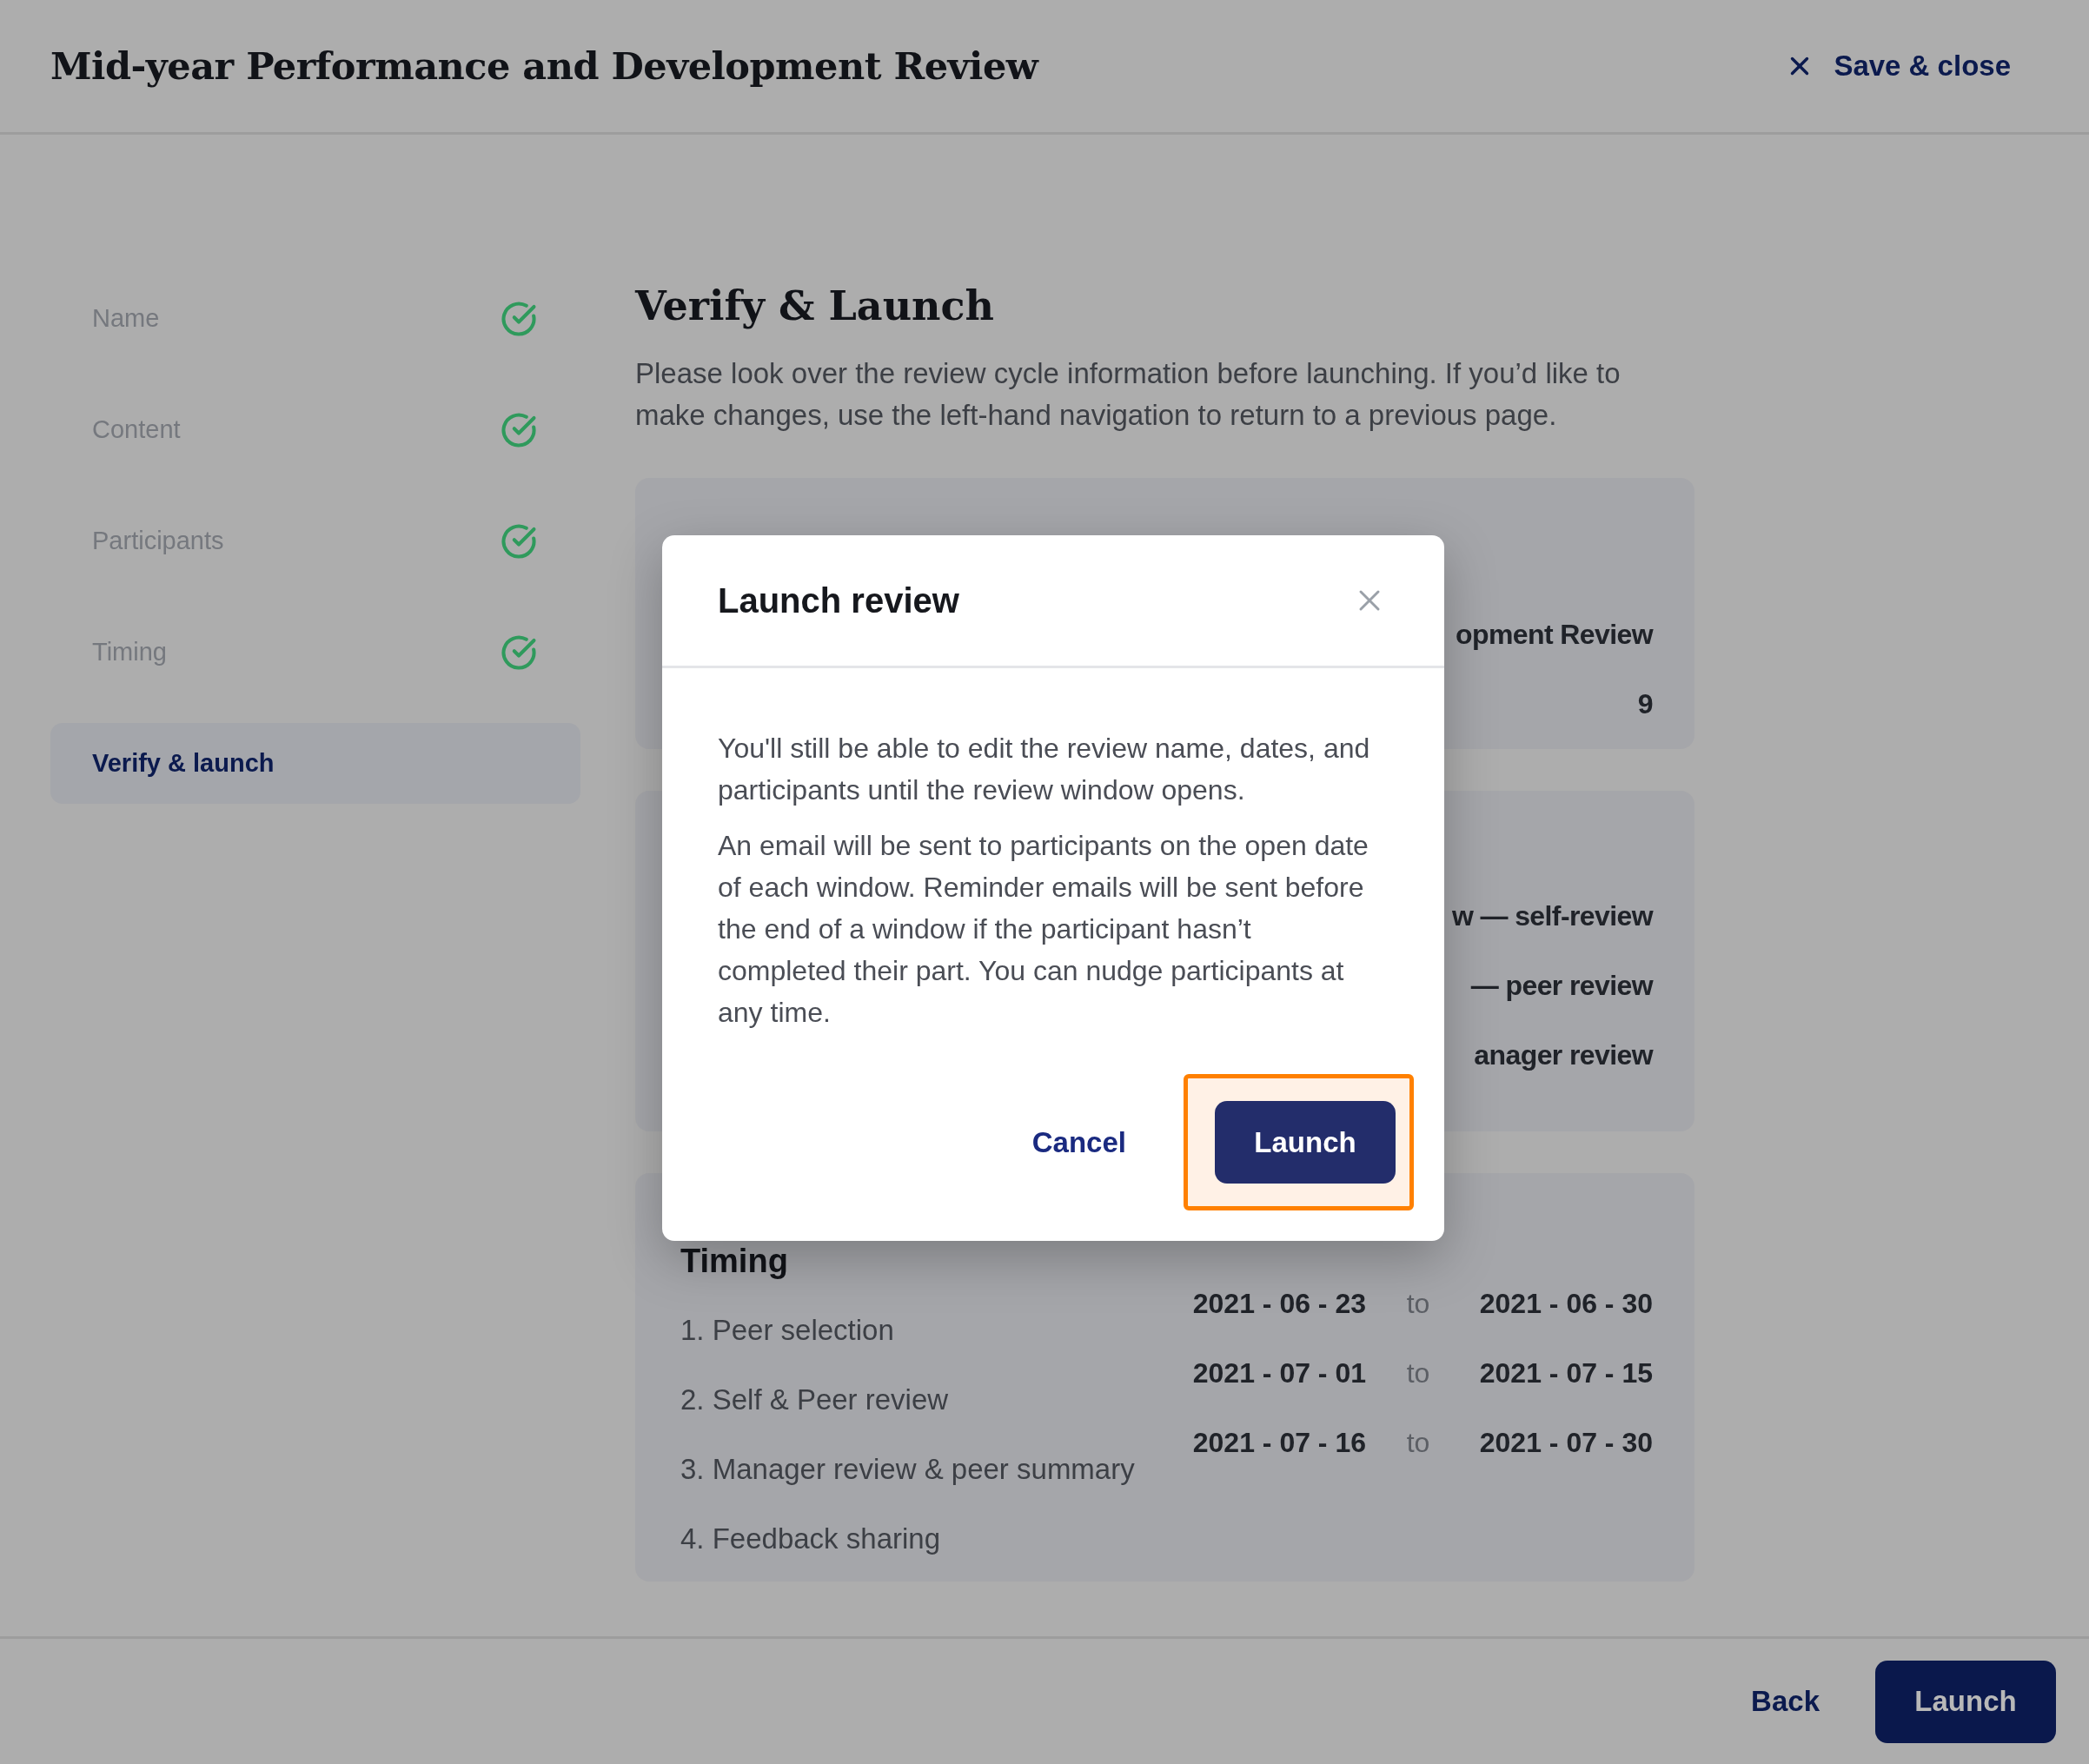 This screenshot has height=1764, width=2089. Describe the element at coordinates (1565, 1372) in the screenshot. I see `end-date: 2021 - 07 - 15` at that location.